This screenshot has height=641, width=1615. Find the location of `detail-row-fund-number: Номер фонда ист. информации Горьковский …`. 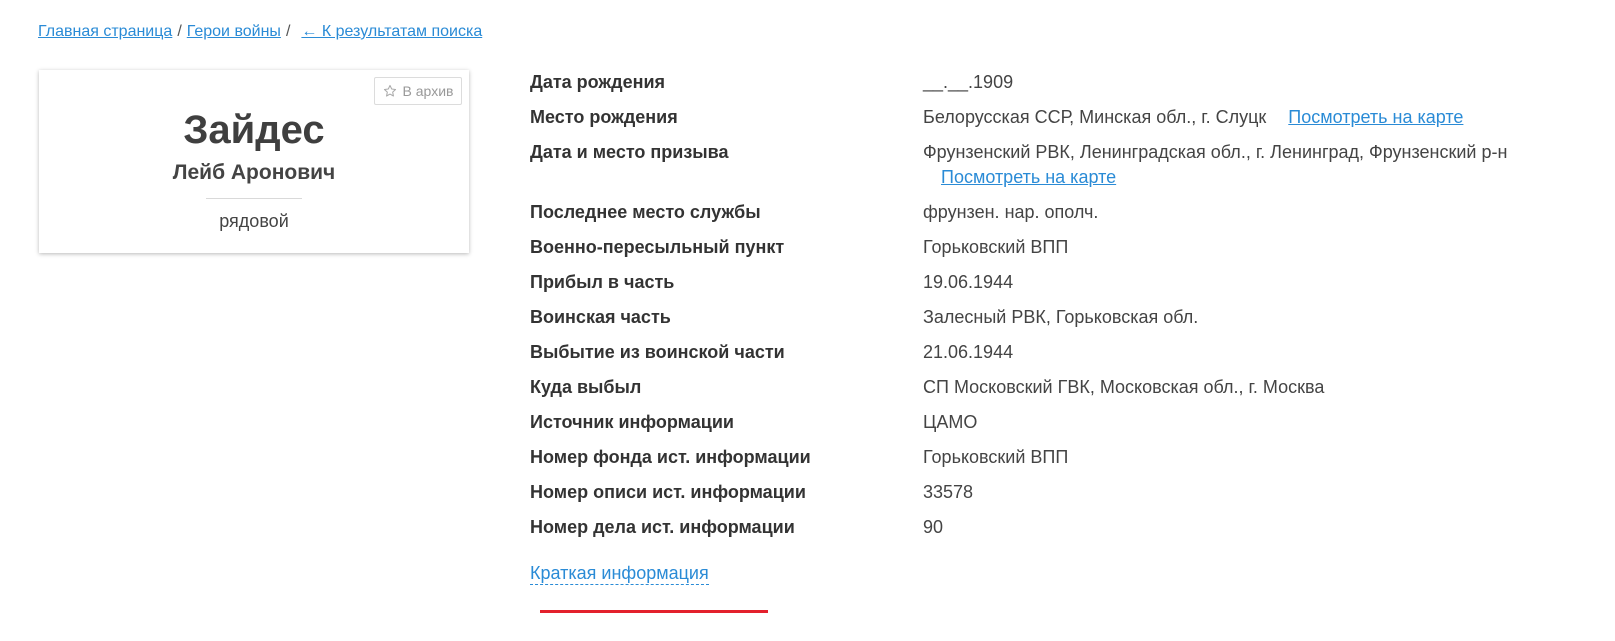

detail-row-fund-number: Номер фонда ист. информации Горьковский … is located at coordinates (1067, 457).